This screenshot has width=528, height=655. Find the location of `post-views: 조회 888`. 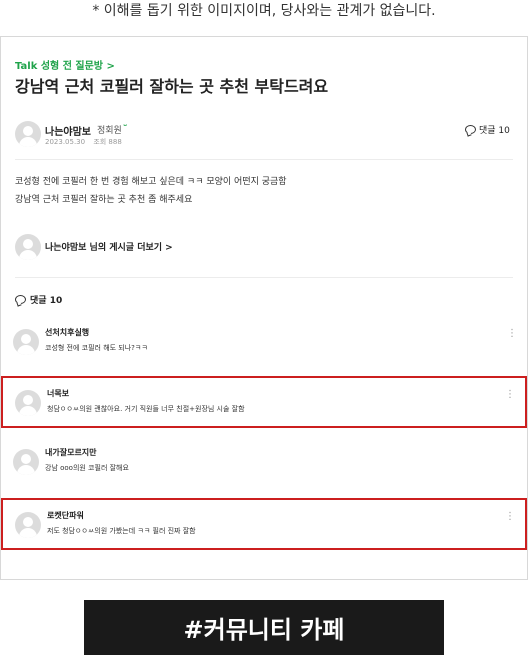

post-views: 조회 888 is located at coordinates (107, 142).